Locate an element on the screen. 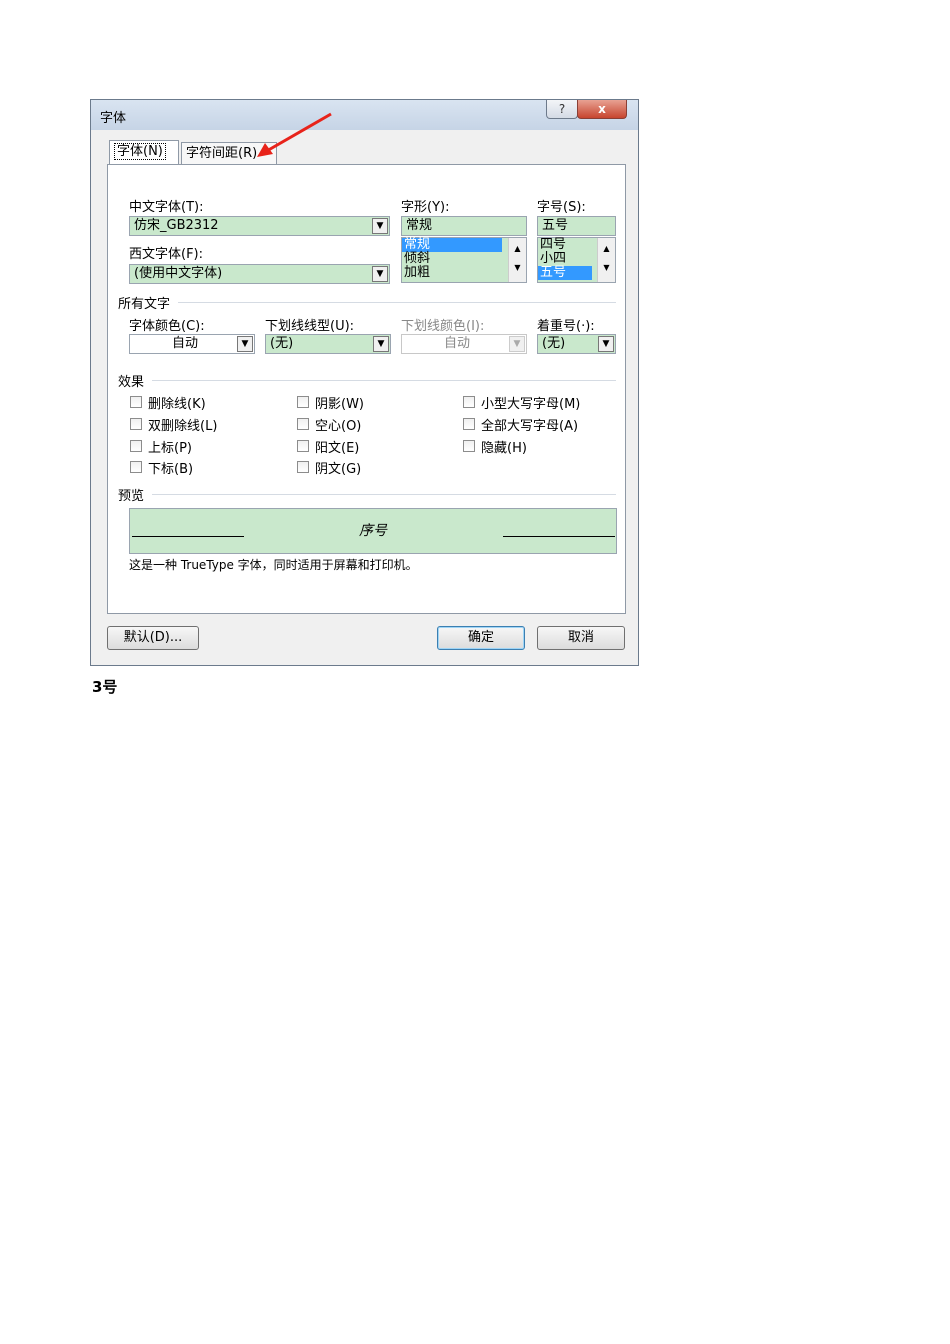  chinese-font-value: 仿宋_GB2312 is located at coordinates (176, 225).